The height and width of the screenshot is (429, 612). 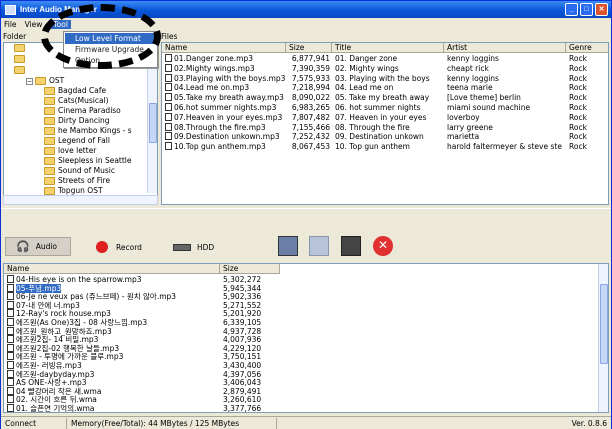 What do you see at coordinates (76, 101) in the screenshot?
I see `tree-item: Cats(Musical)` at bounding box center [76, 101].